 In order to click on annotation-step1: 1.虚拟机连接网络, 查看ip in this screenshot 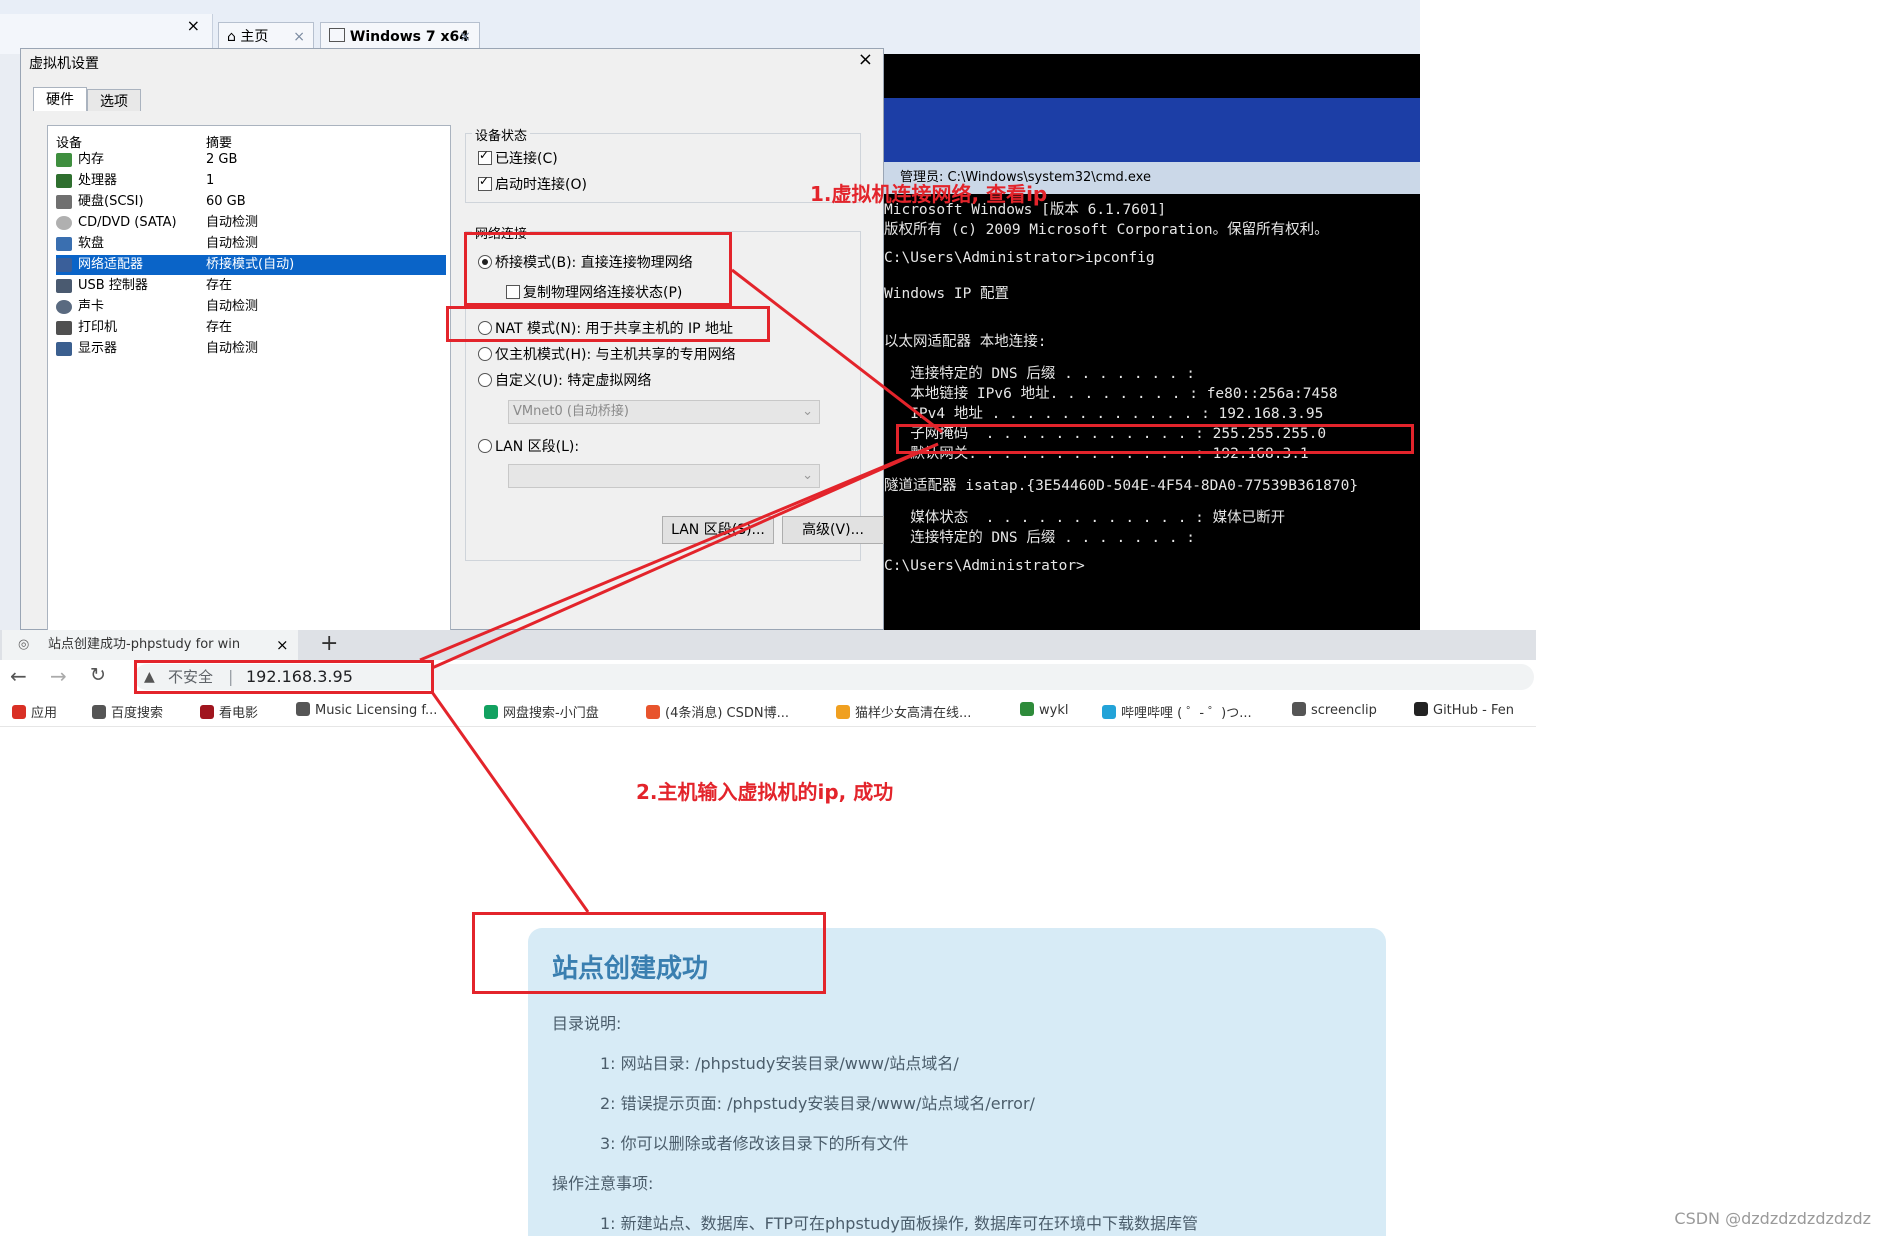, I will do `click(929, 194)`.